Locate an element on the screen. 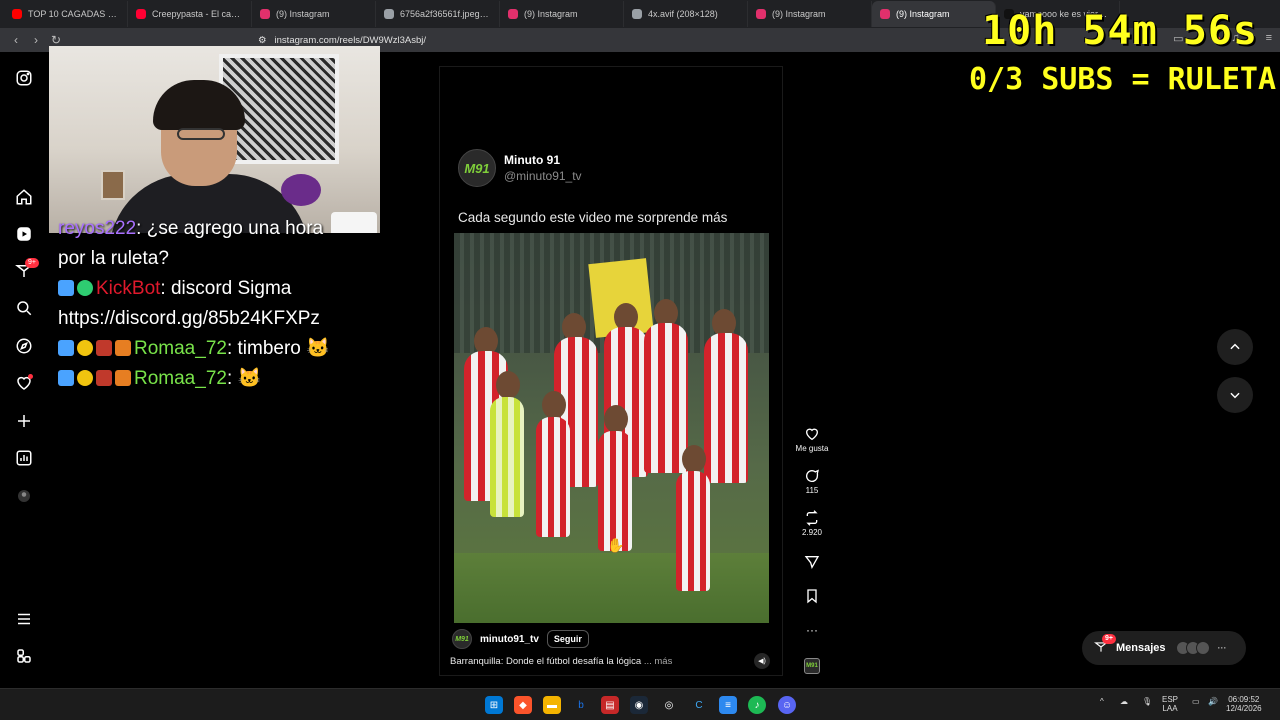  direct-badge: 9+ is located at coordinates (32, 263).